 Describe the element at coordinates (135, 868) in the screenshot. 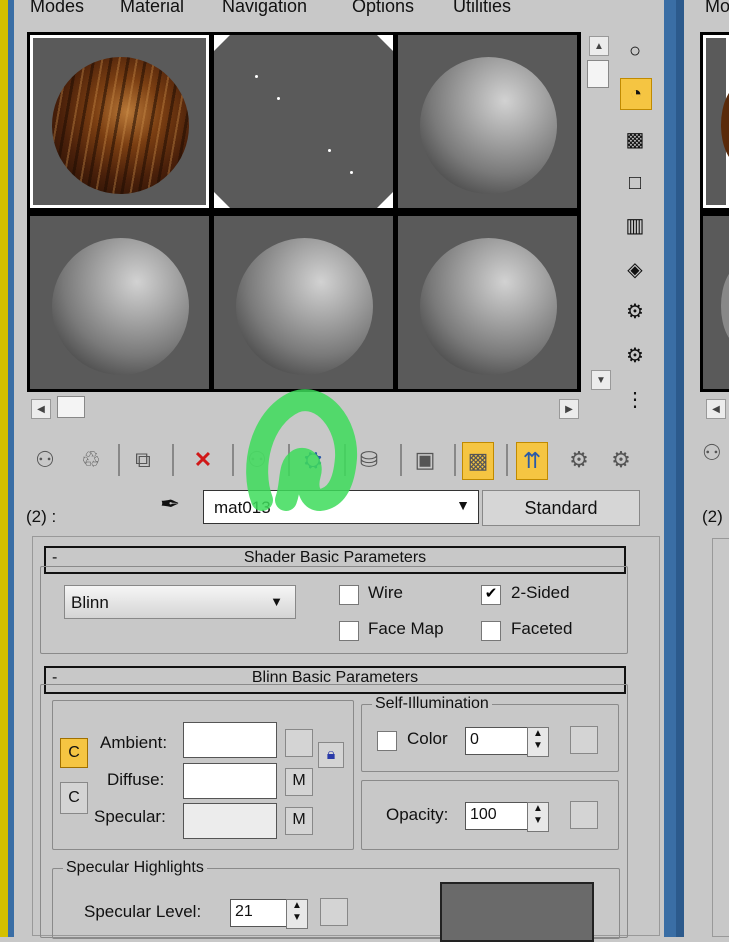

I see `specular-highlights-title: Specular Highlights` at that location.